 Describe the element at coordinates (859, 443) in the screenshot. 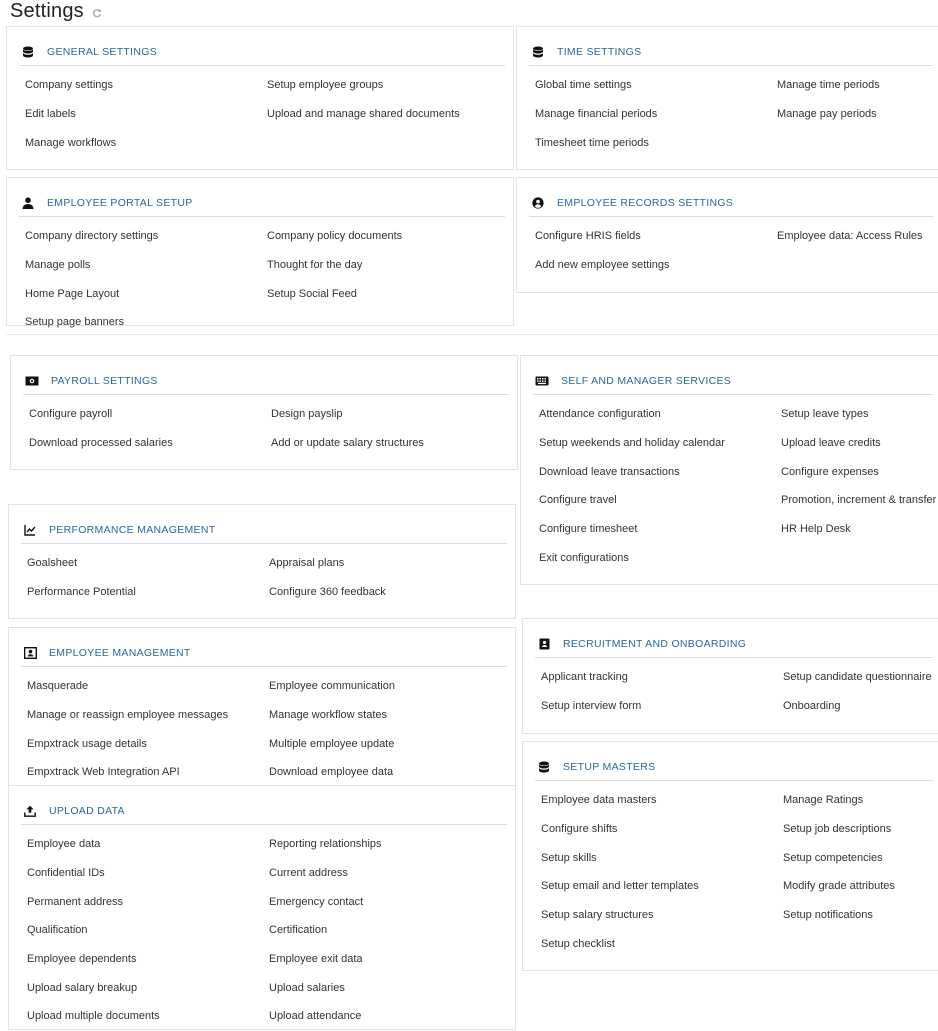

I see `link-upload-leave-credits: Upload leave credits` at that location.